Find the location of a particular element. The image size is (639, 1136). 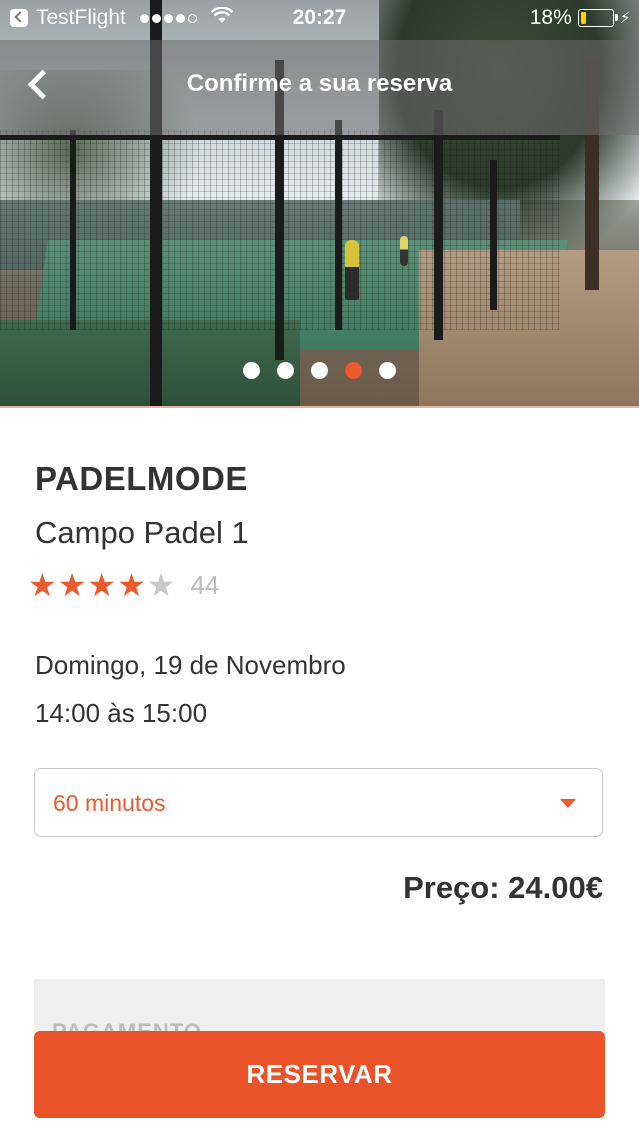

battery-level-fill is located at coordinates (583, 18).